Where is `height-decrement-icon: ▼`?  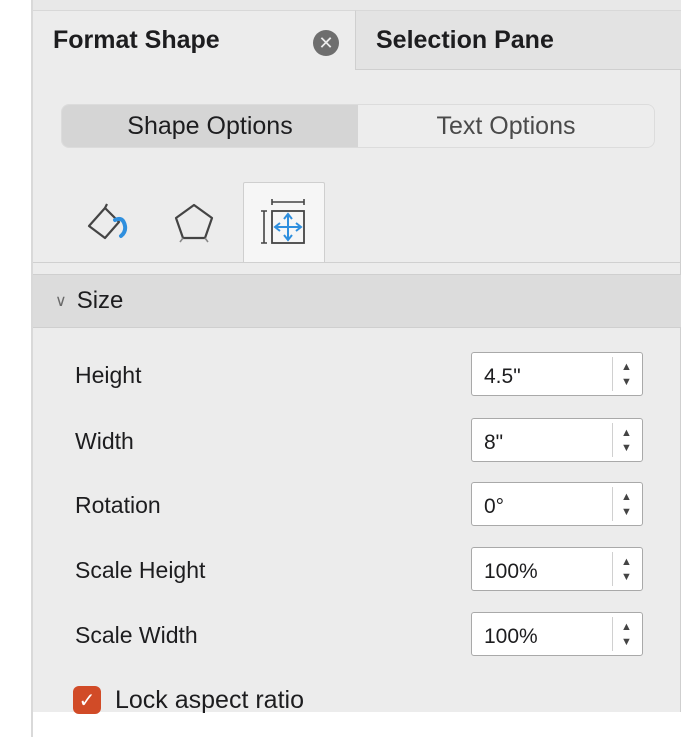
height-decrement-icon: ▼ is located at coordinates (626, 381).